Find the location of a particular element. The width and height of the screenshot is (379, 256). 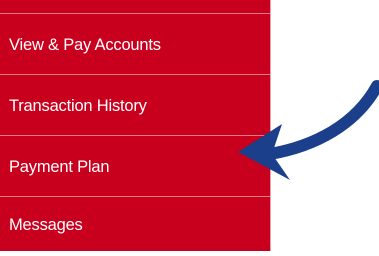

sidebar-item-label: Payment Plan is located at coordinates (59, 166).